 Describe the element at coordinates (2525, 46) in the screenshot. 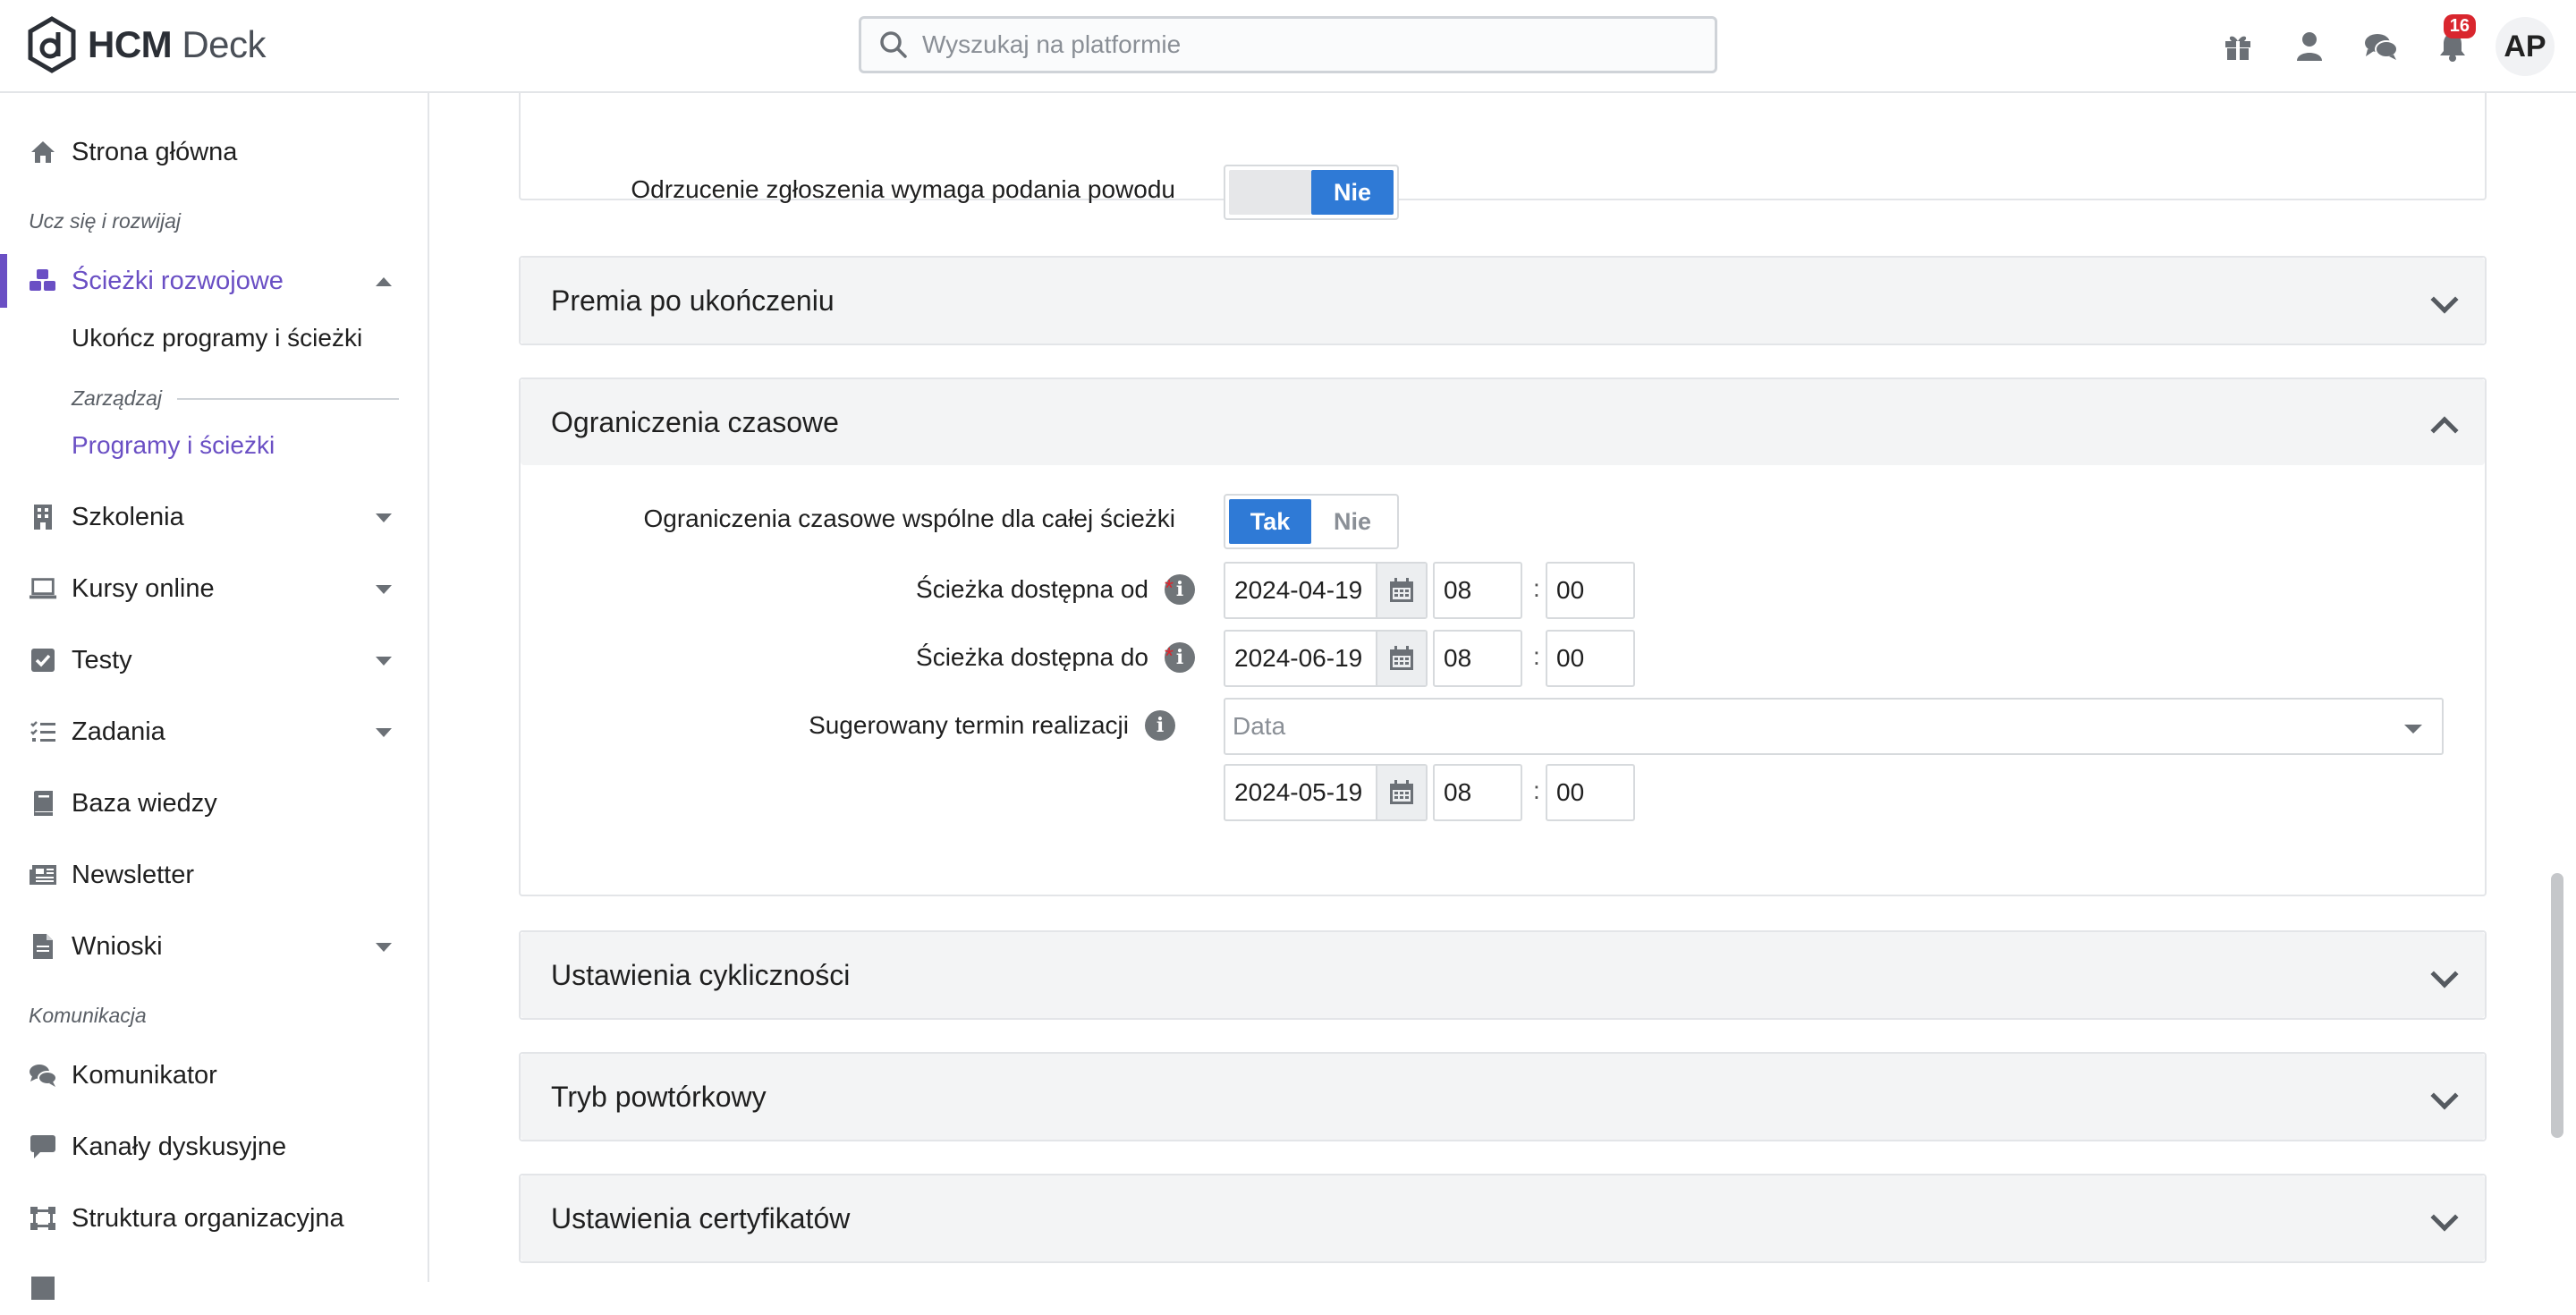

I see `avatar: AP` at that location.